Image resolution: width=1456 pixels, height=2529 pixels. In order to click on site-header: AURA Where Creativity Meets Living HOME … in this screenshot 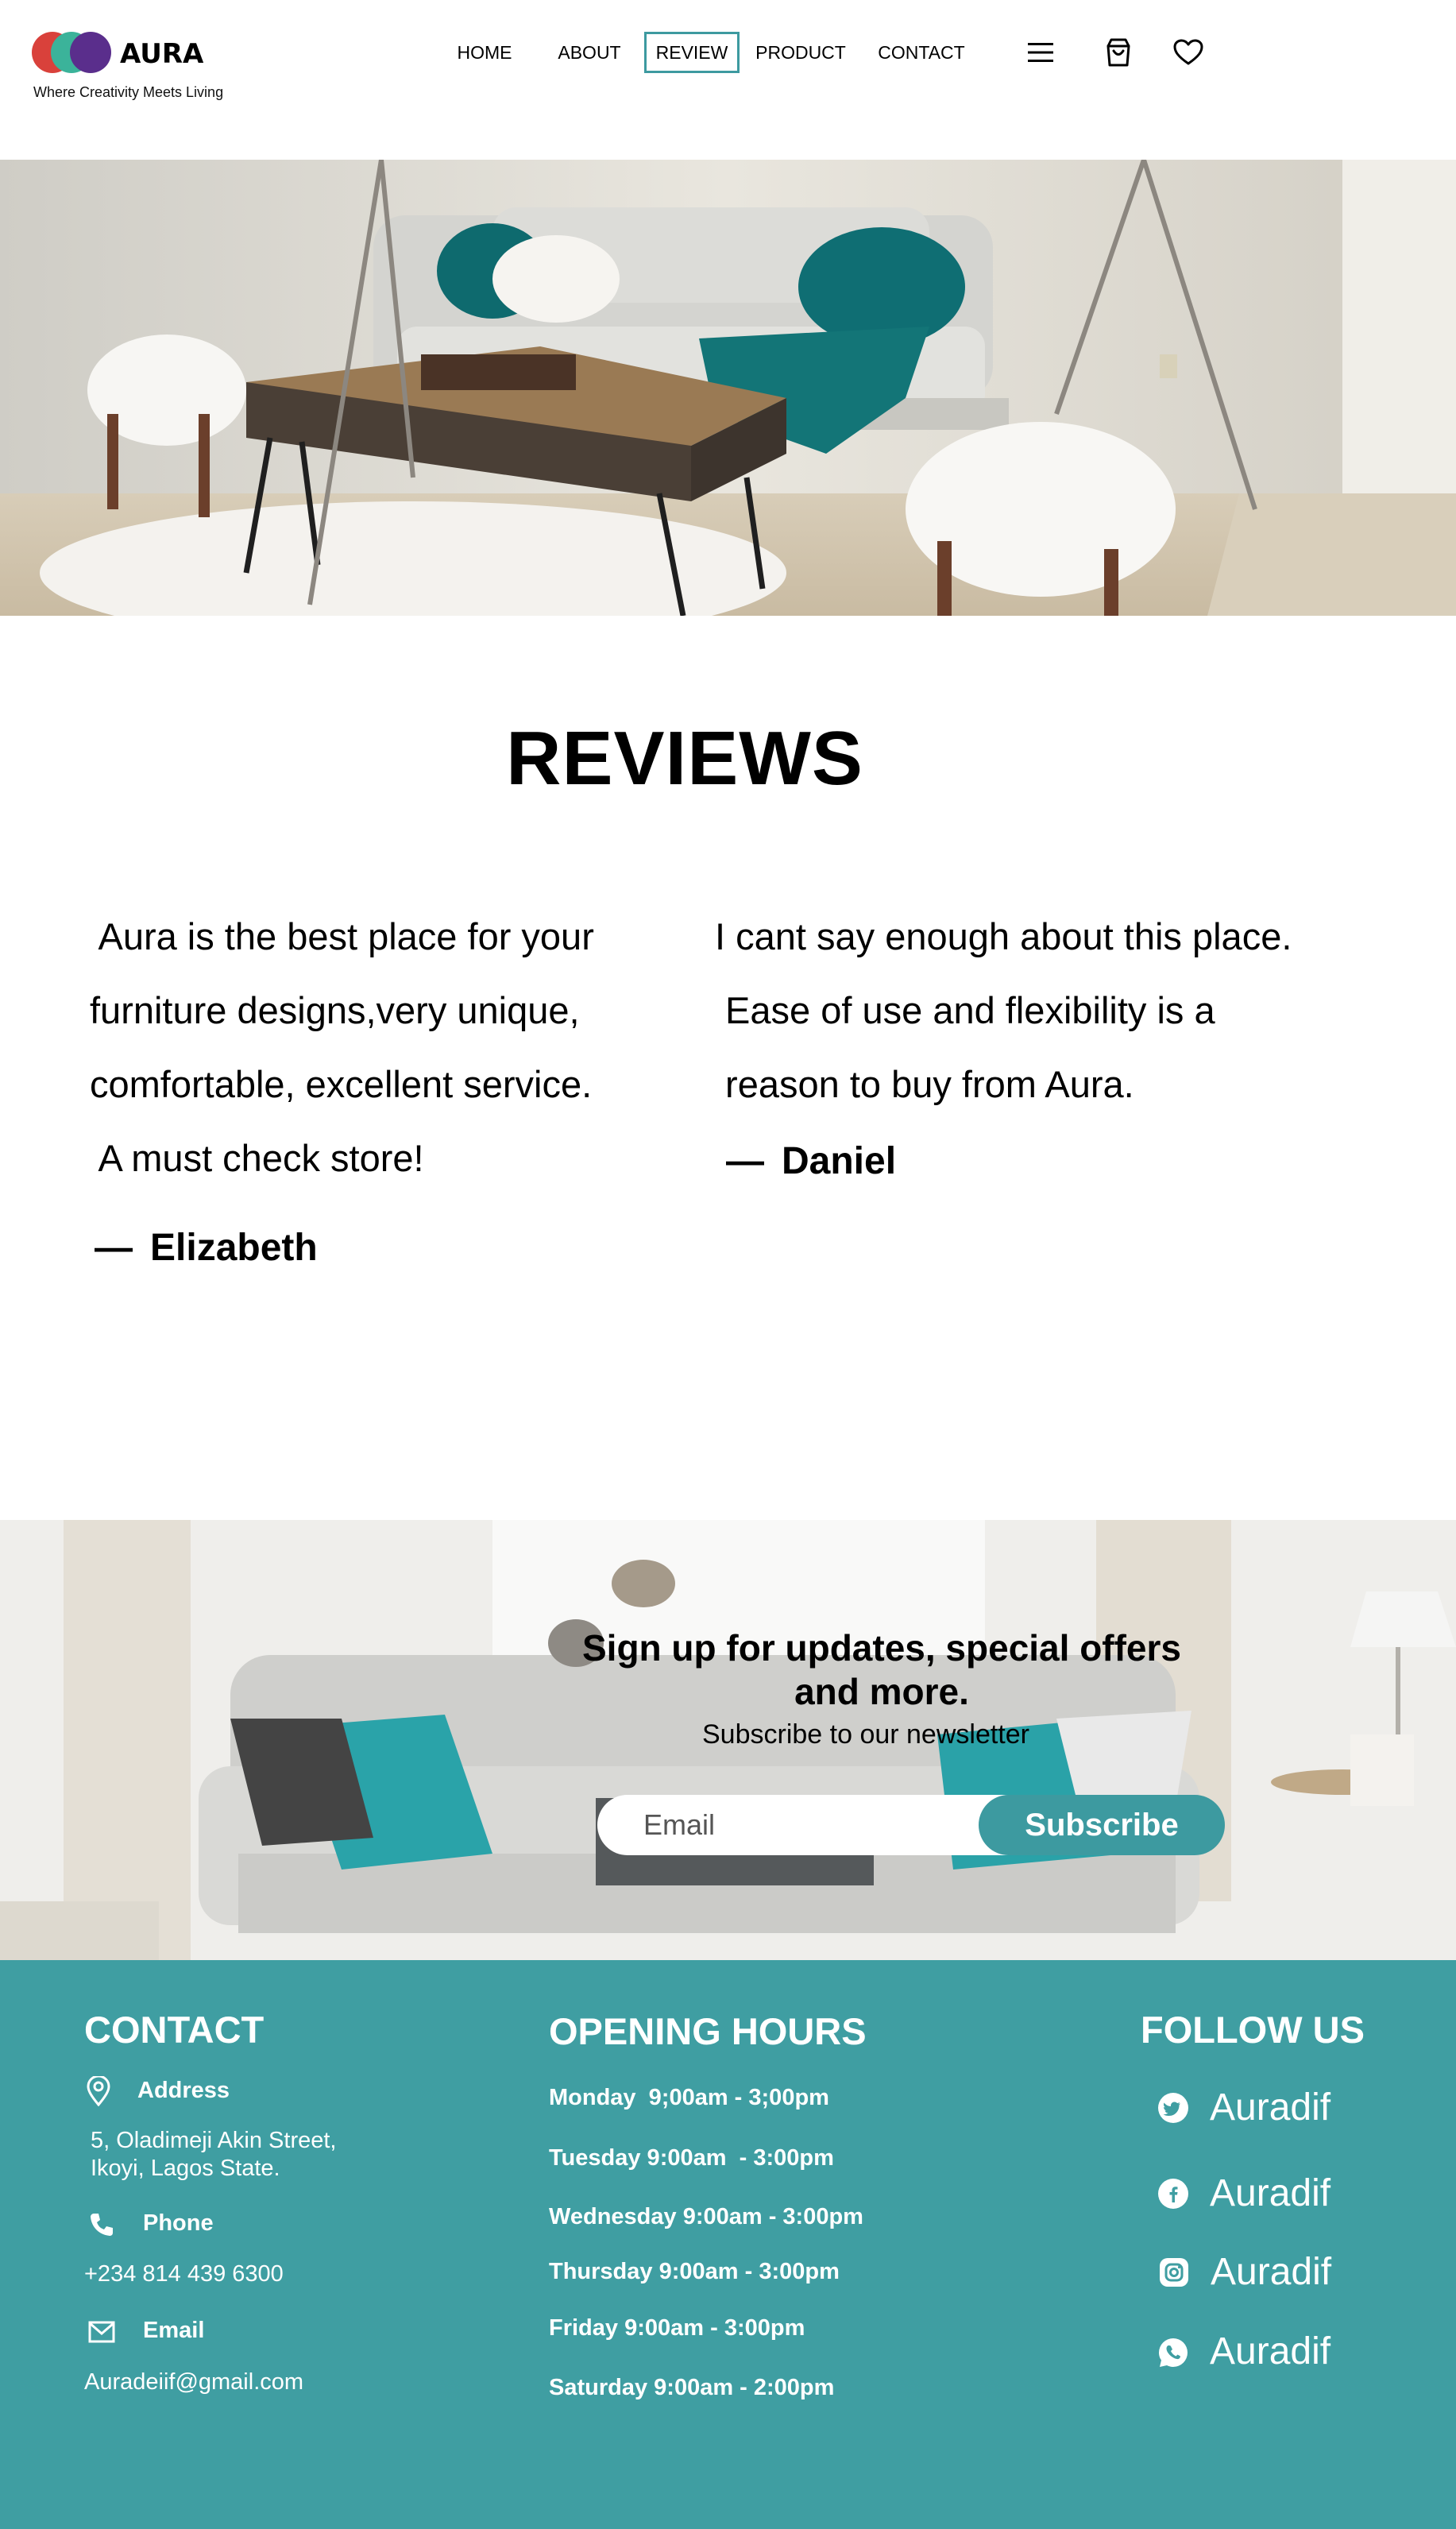, I will do `click(728, 79)`.